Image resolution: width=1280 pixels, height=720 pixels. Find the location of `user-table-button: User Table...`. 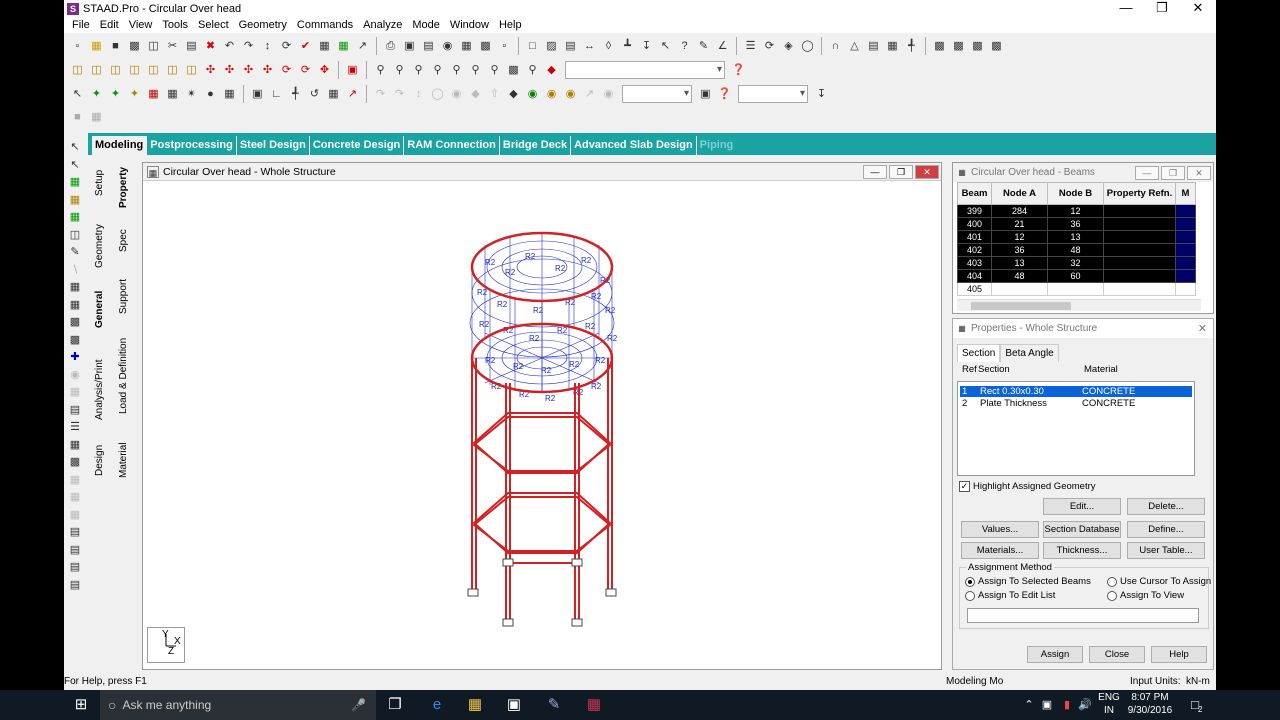

user-table-button: User Table... is located at coordinates (1166, 550).